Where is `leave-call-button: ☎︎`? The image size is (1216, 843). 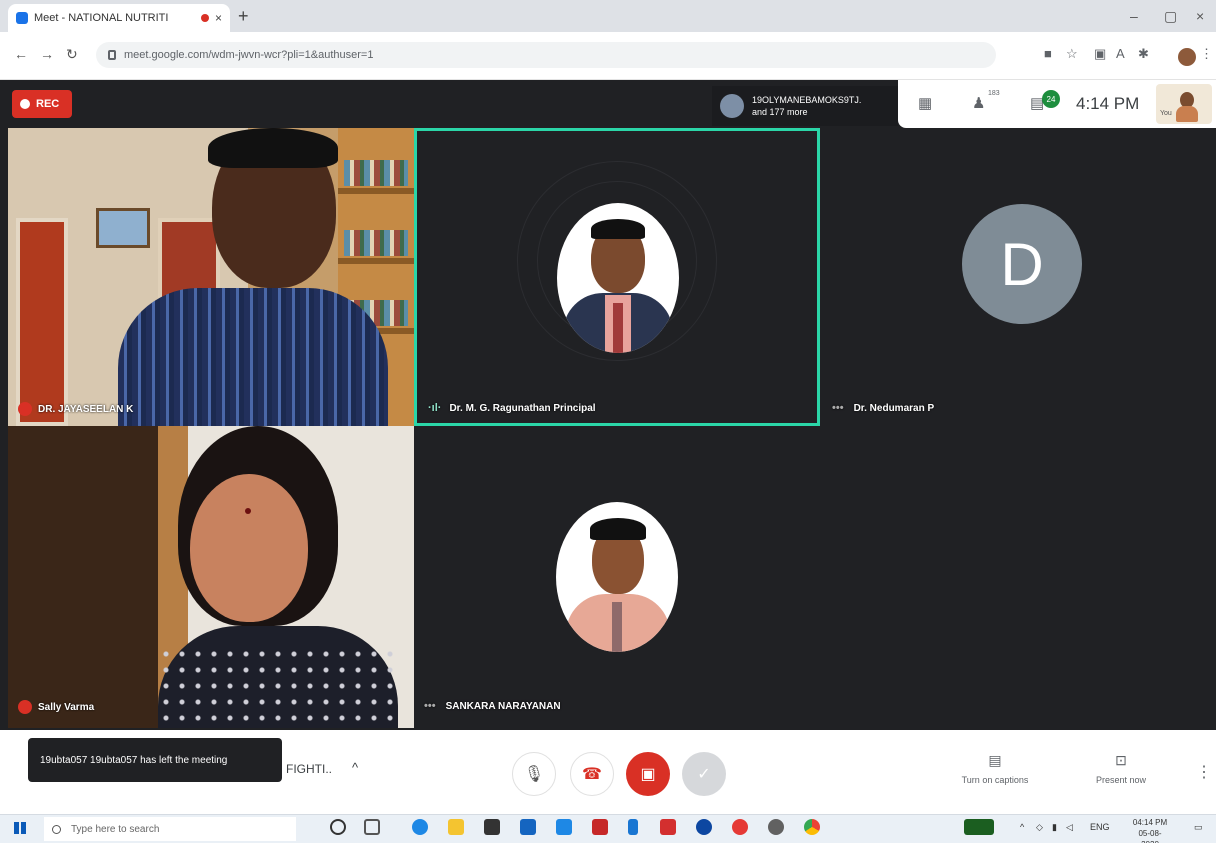
leave-call-button: ☎︎ is located at coordinates (592, 774).